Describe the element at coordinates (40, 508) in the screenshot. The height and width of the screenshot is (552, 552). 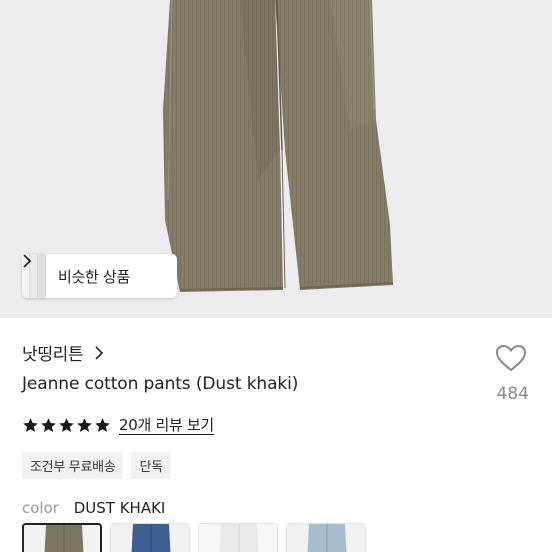
I see `color-label: color` at that location.